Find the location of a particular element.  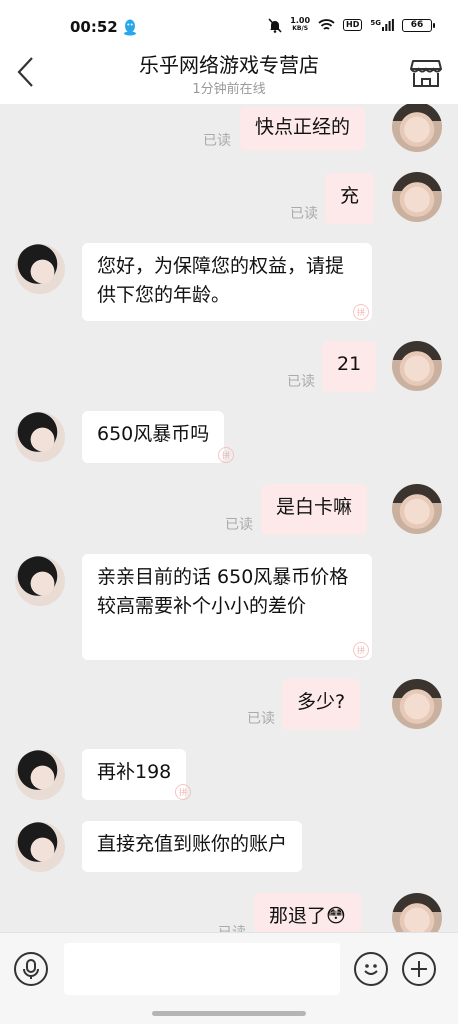

mute-bell-icon is located at coordinates (275, 25).